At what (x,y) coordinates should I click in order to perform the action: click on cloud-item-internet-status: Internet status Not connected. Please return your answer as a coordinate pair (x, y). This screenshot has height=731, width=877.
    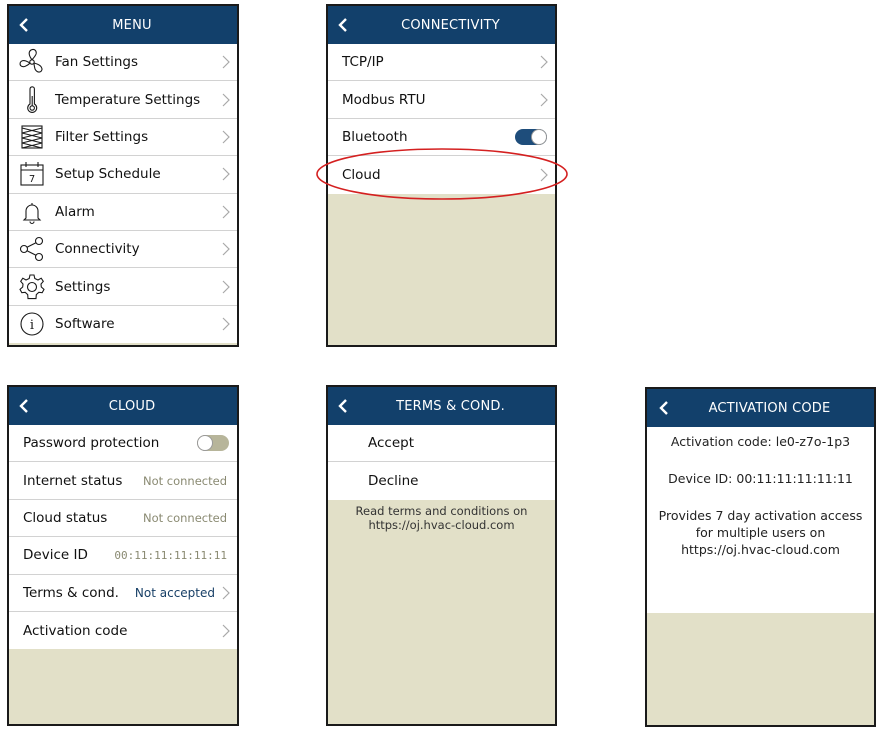
    Looking at the image, I should click on (123, 481).